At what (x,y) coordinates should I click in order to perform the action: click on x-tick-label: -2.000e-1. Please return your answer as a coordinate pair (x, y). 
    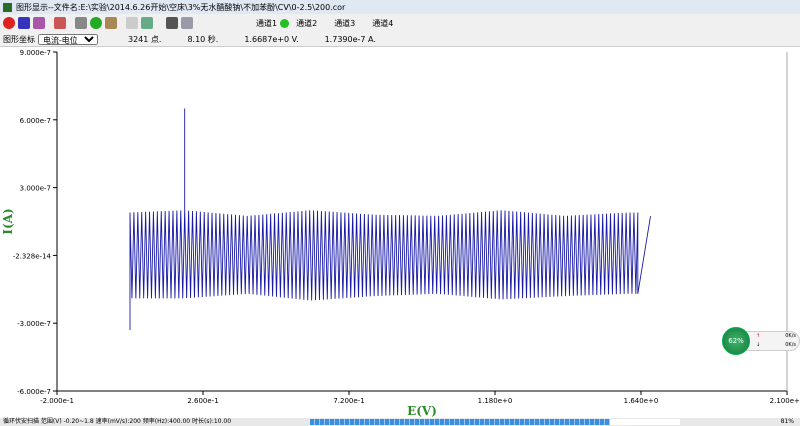
    Looking at the image, I should click on (57, 401).